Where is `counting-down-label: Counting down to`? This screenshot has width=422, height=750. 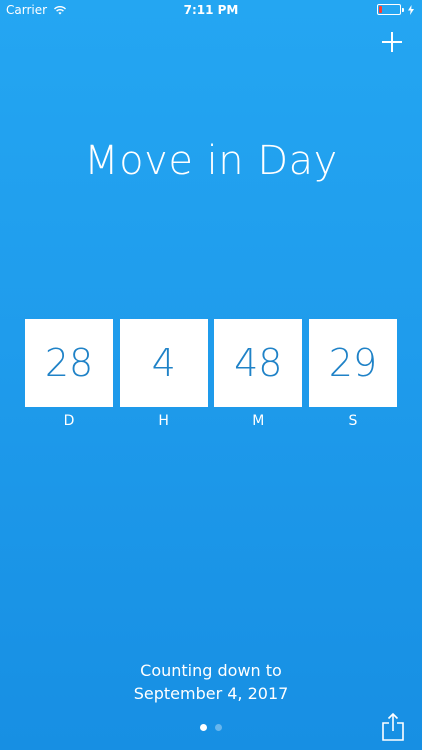 counting-down-label: Counting down to is located at coordinates (211, 670).